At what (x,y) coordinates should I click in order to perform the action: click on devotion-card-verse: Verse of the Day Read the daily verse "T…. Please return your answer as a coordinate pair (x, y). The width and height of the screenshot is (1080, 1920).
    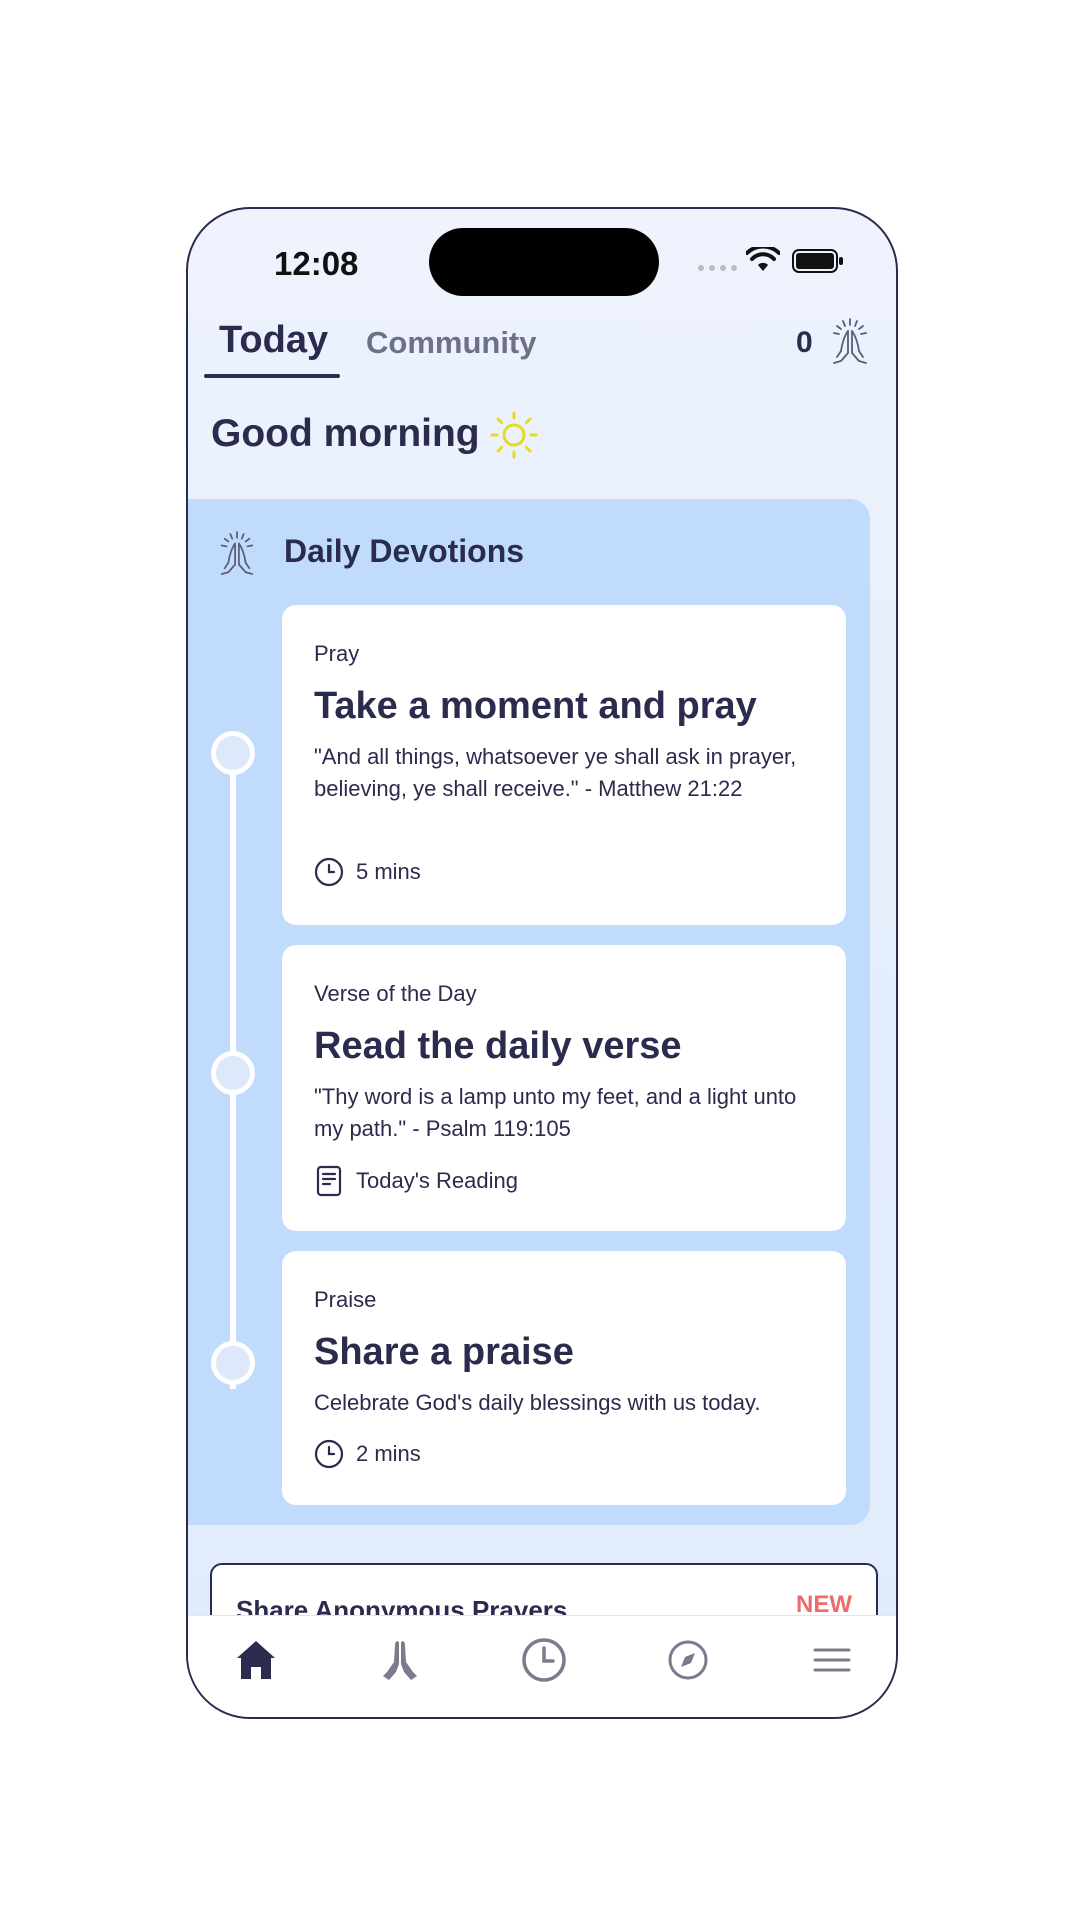
    Looking at the image, I should click on (564, 1088).